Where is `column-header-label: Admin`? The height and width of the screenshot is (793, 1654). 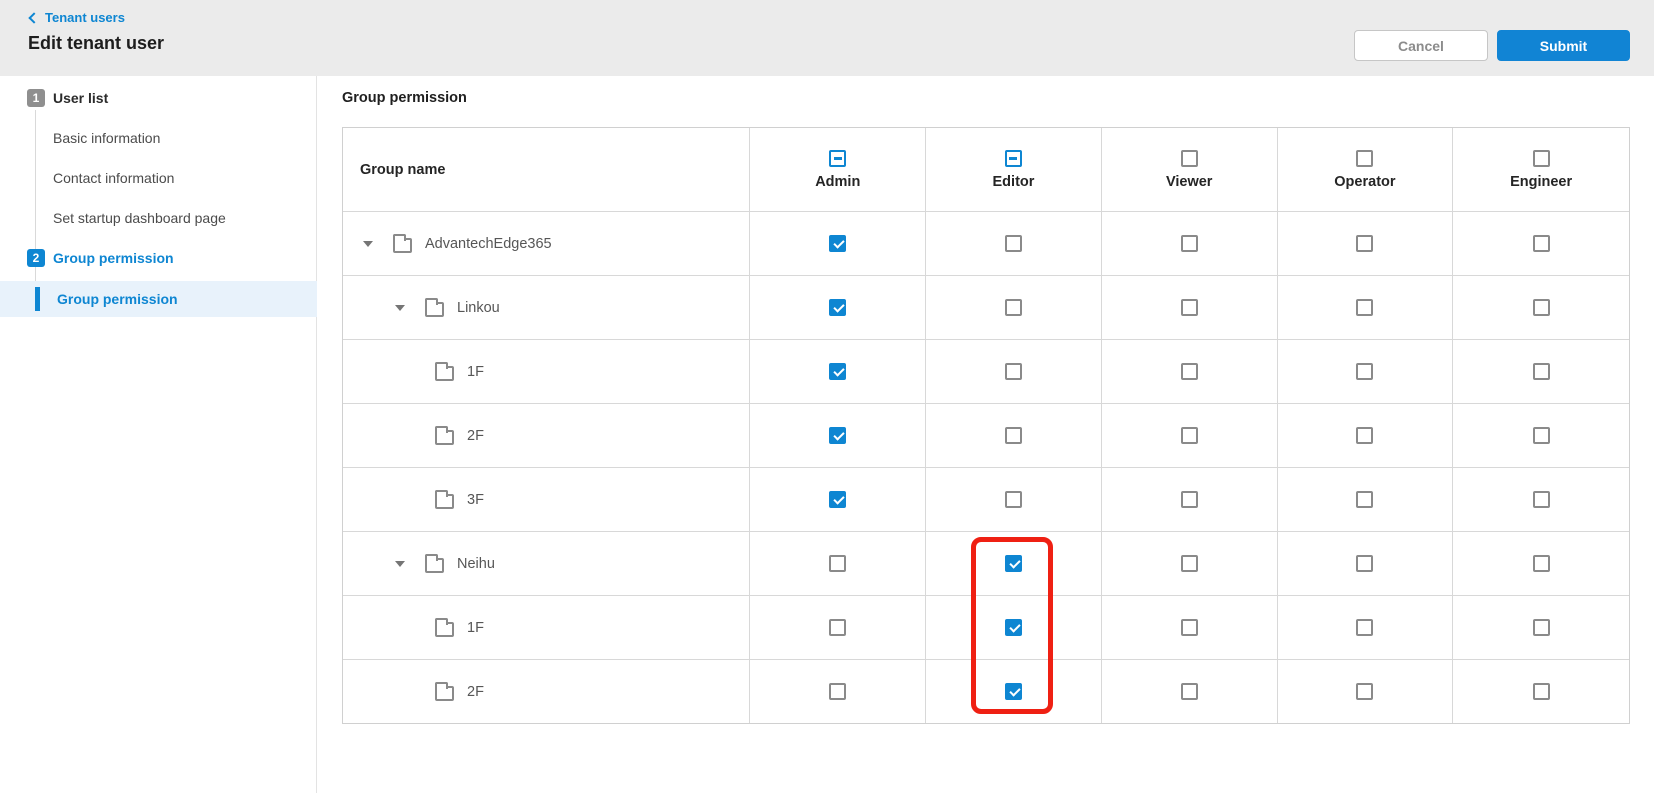
column-header-label: Admin is located at coordinates (838, 181).